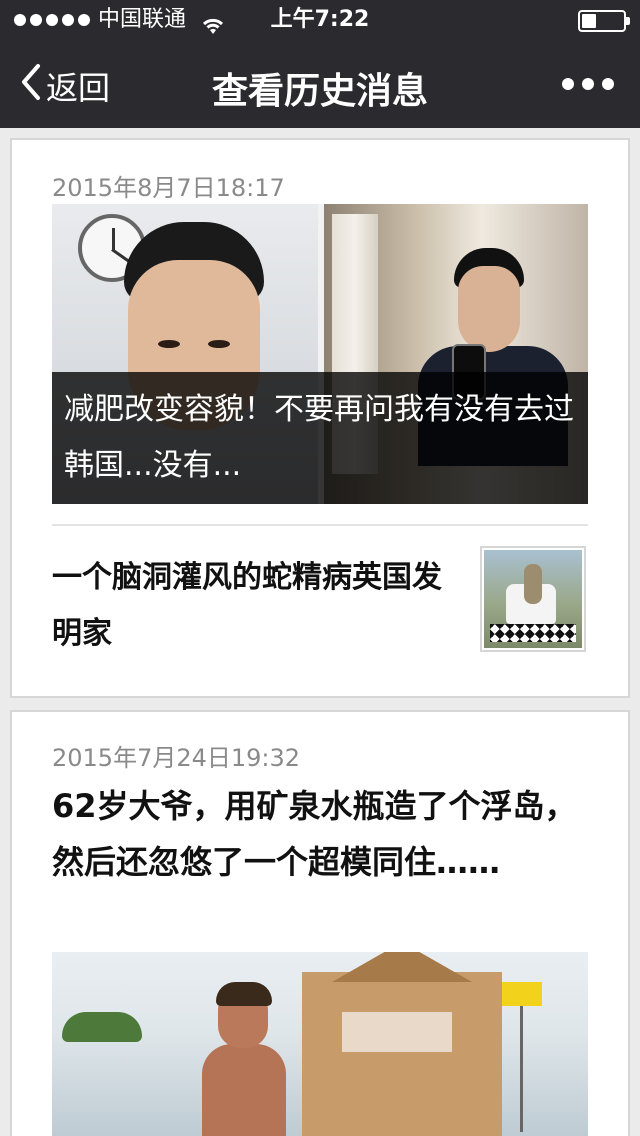 The width and height of the screenshot is (640, 1136). What do you see at coordinates (588, 84) in the screenshot?
I see `more-icon` at bounding box center [588, 84].